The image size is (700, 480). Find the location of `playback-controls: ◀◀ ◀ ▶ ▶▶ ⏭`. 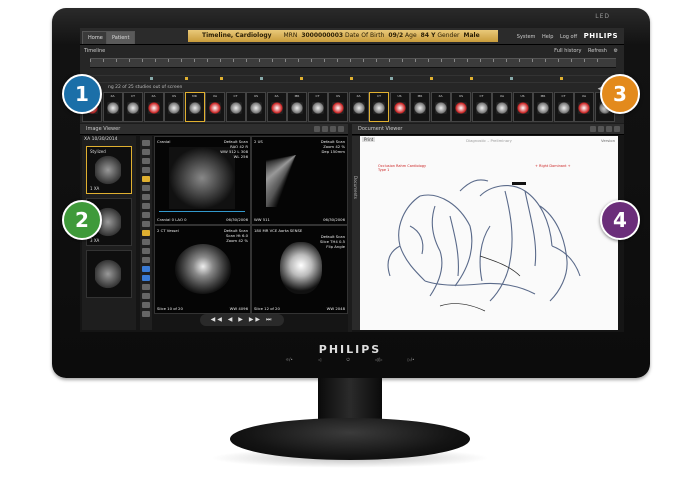

playback-controls: ◀◀ ◀ ▶ ▶▶ ⏭ is located at coordinates (242, 320).